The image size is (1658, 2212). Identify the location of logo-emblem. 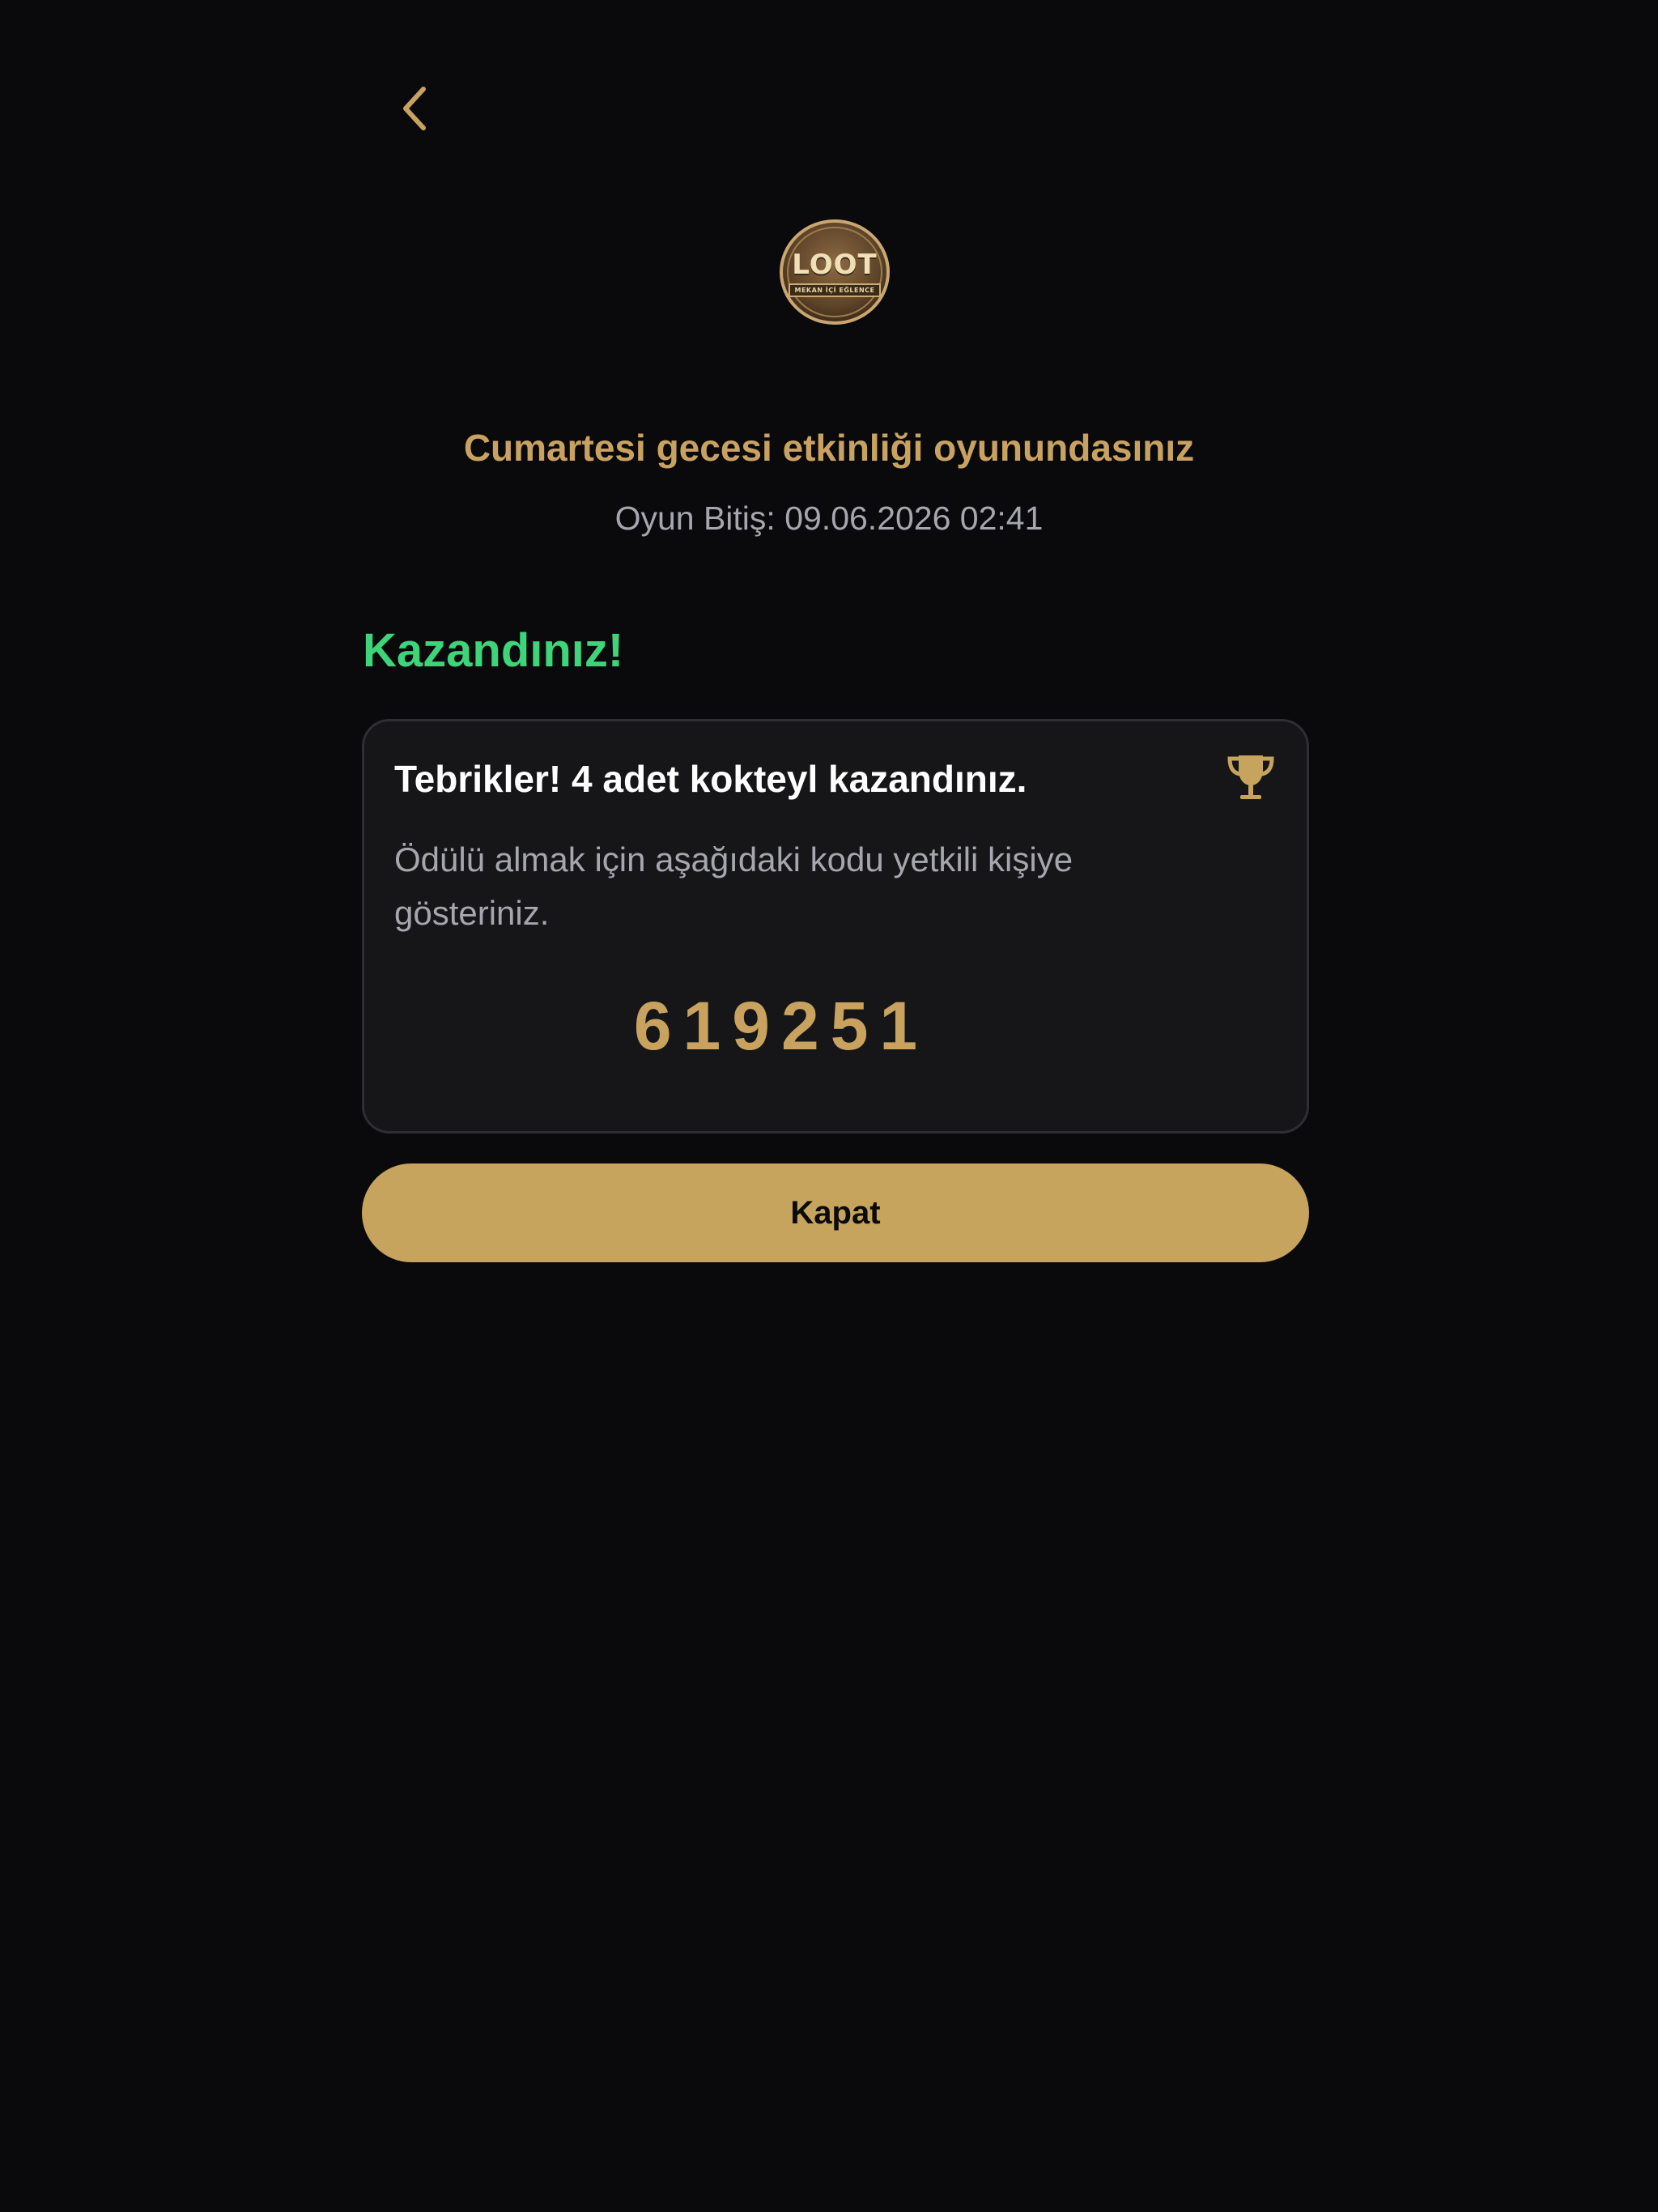
(835, 272).